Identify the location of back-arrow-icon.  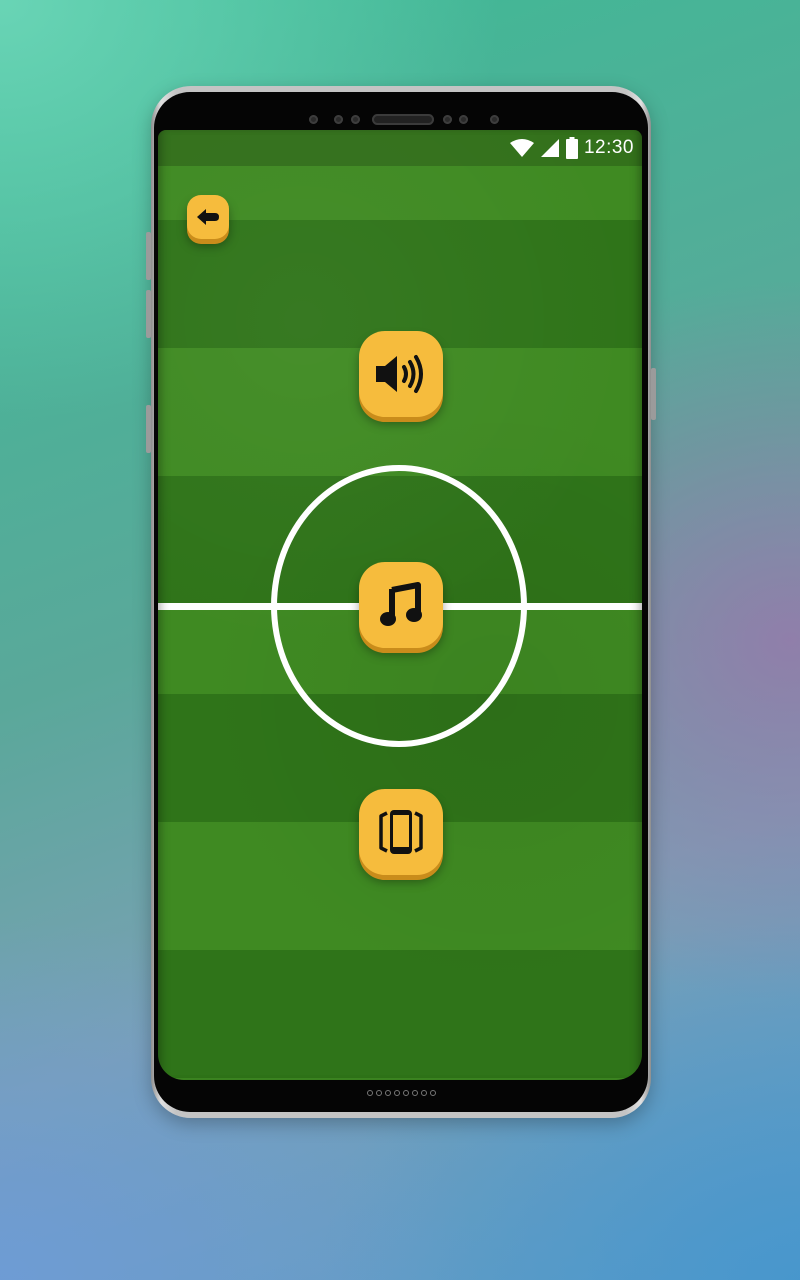
(208, 217).